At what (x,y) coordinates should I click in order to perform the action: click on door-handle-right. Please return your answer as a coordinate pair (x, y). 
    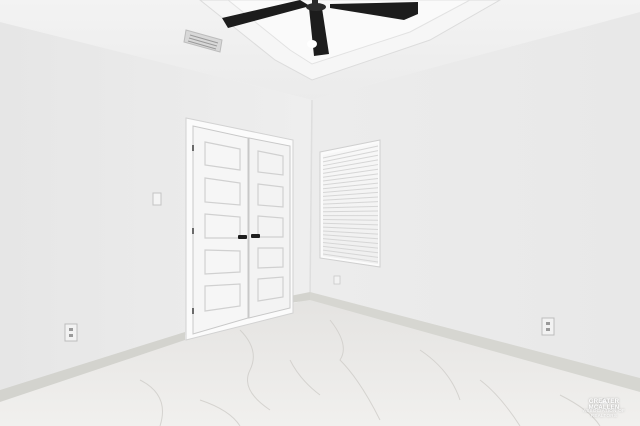
    Looking at the image, I should click on (255, 236).